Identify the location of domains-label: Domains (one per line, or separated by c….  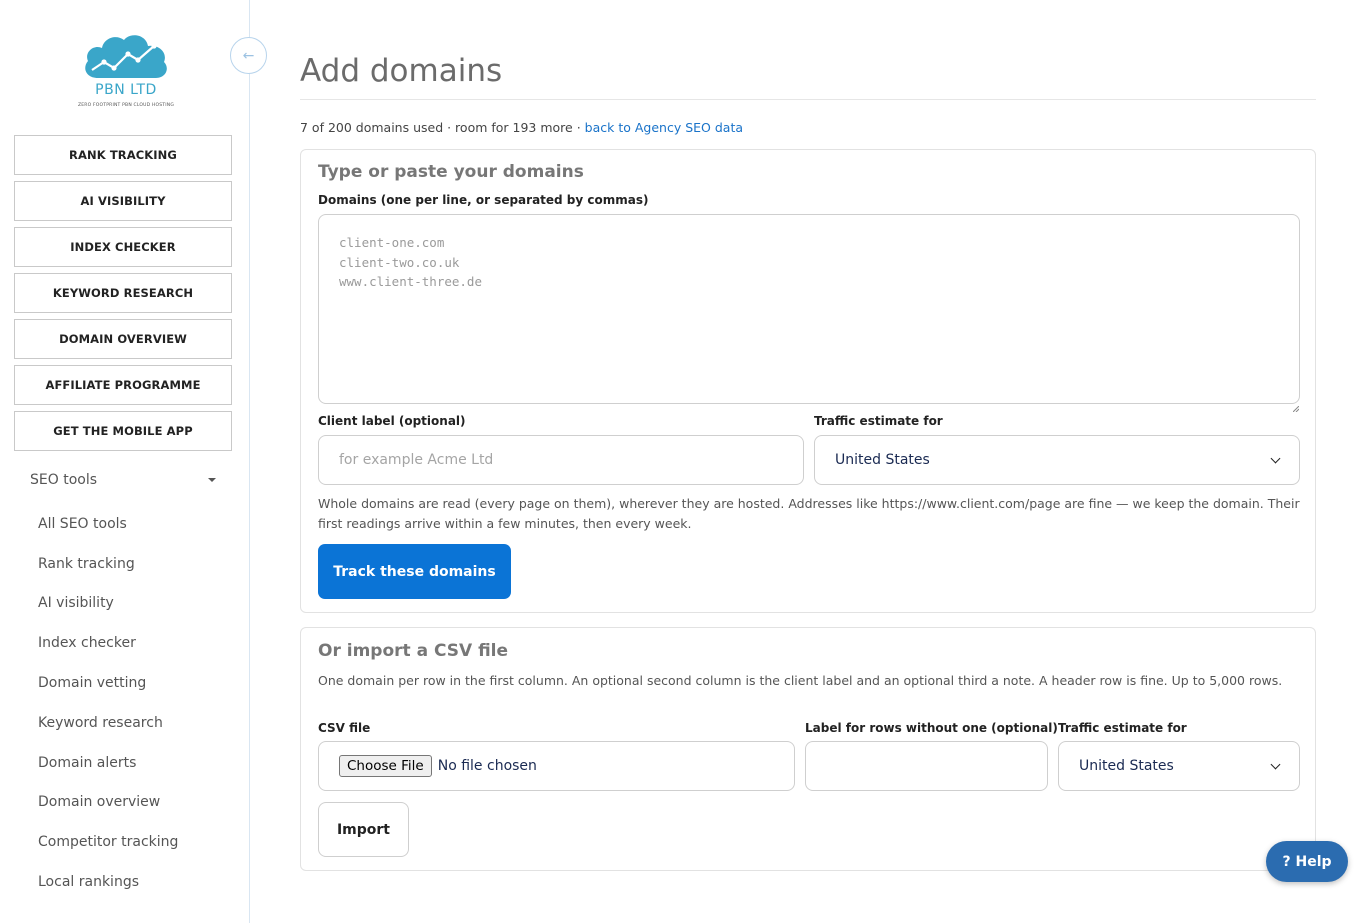
(483, 200).